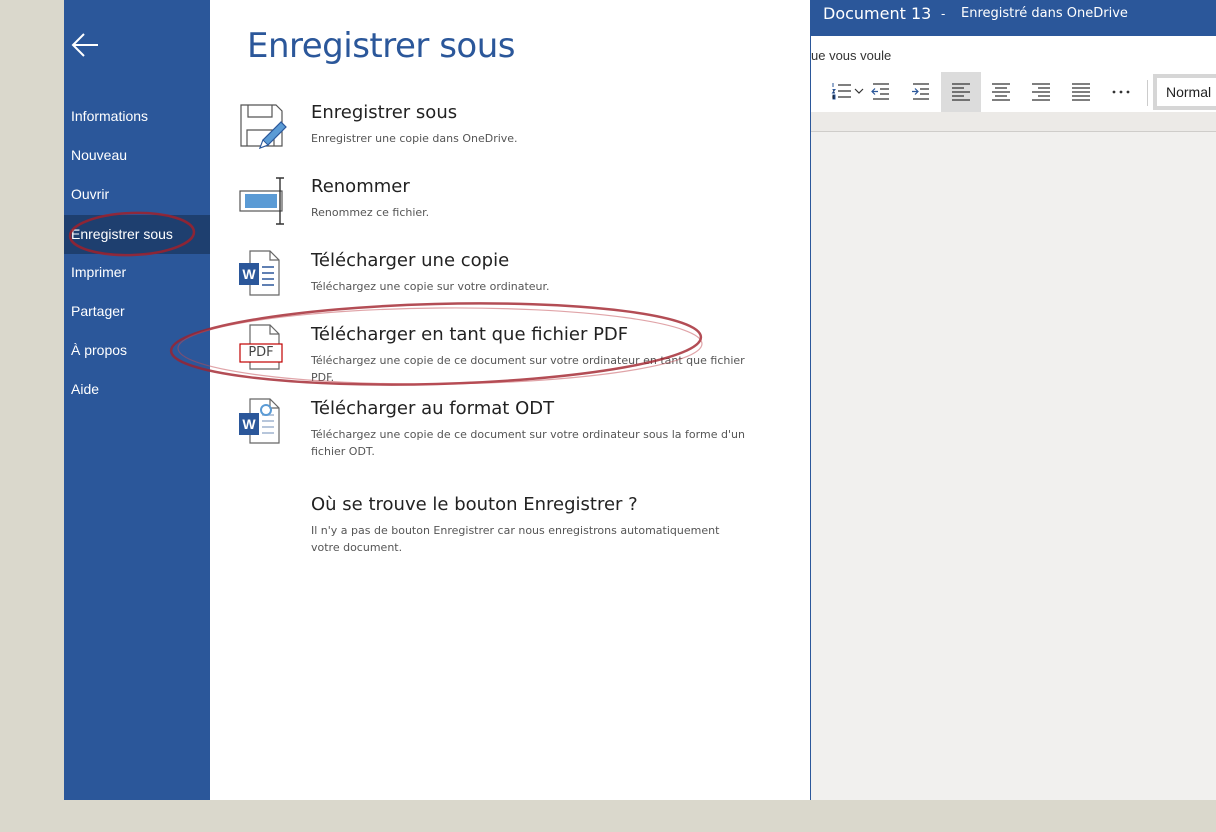 Image resolution: width=1216 pixels, height=832 pixels. What do you see at coordinates (137, 234) in the screenshot?
I see `nav-item-enregistrer-sous: Enregistrer sous` at bounding box center [137, 234].